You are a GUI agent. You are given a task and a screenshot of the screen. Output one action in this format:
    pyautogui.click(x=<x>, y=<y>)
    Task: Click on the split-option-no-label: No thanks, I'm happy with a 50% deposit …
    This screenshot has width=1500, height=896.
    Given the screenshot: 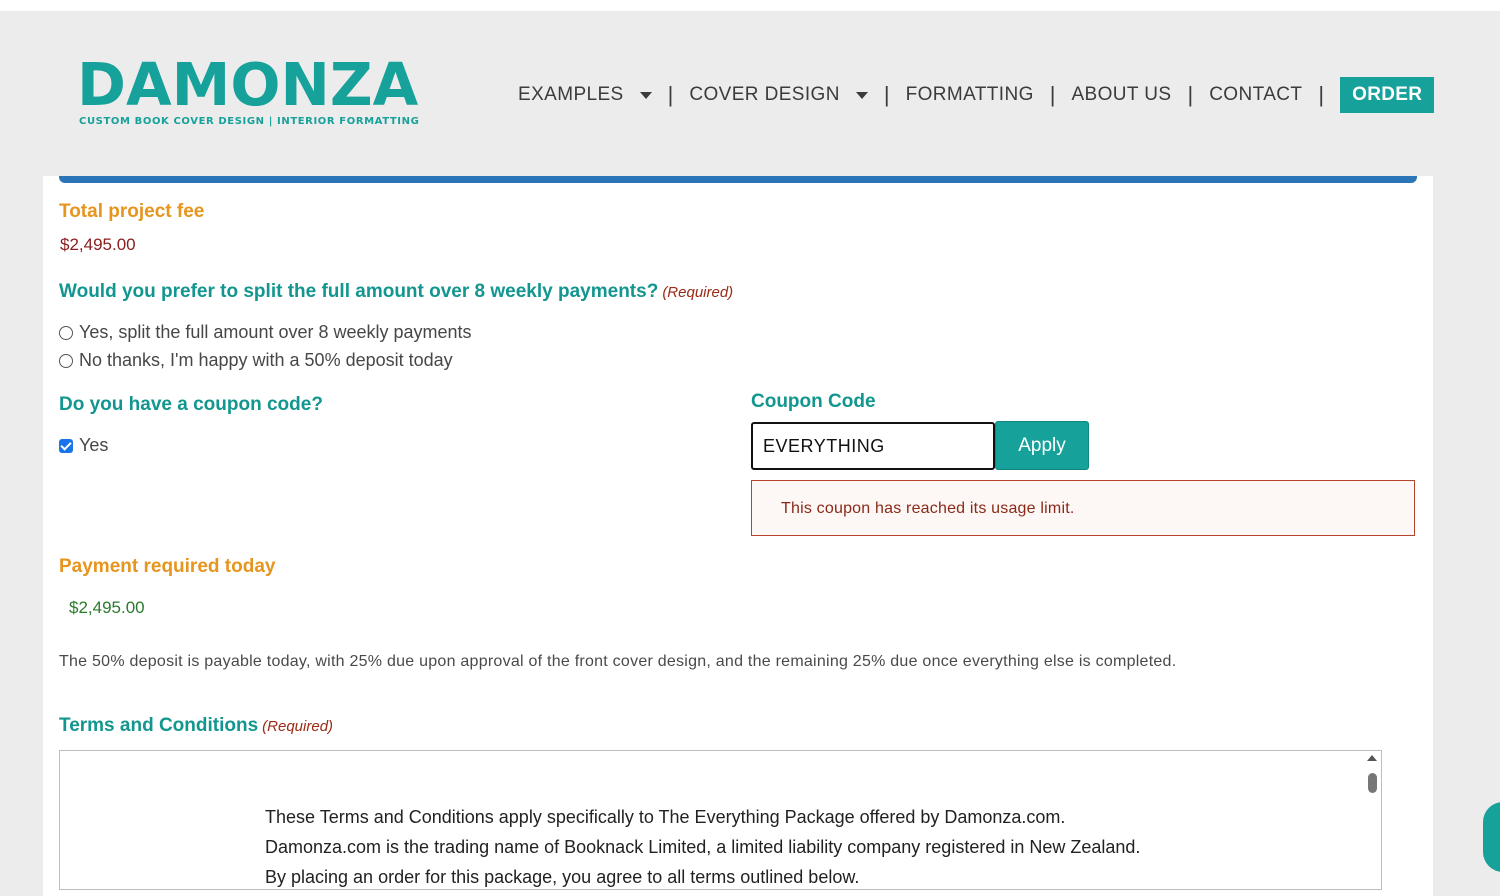 What is the action you would take?
    pyautogui.click(x=266, y=360)
    